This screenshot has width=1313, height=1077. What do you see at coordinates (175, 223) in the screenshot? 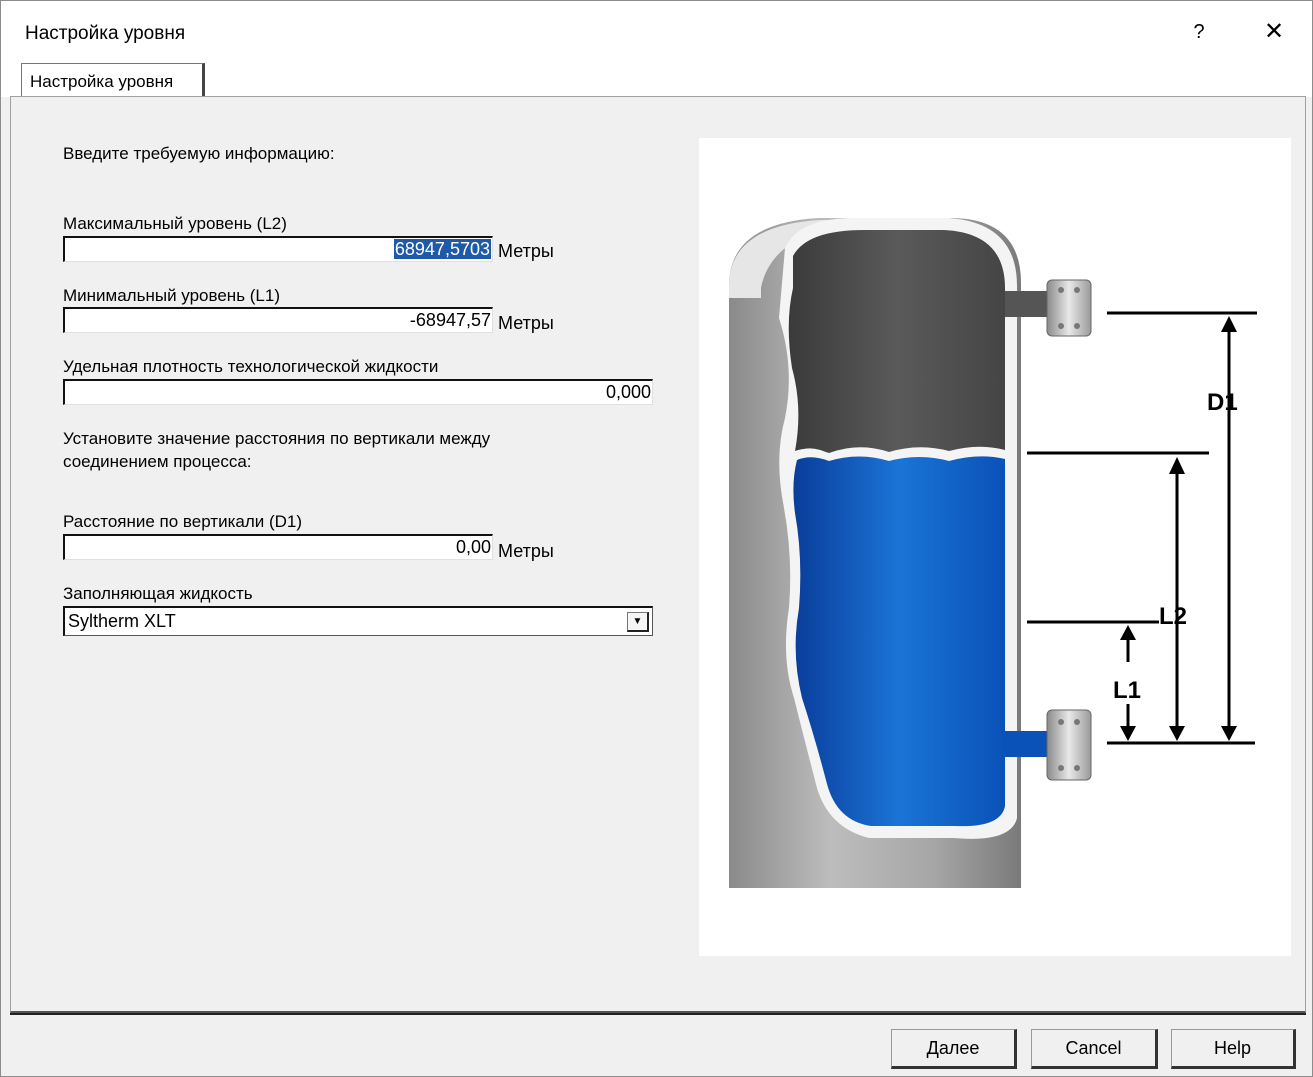
I see `max-level-label: Максимальный уровень (L2)` at bounding box center [175, 223].